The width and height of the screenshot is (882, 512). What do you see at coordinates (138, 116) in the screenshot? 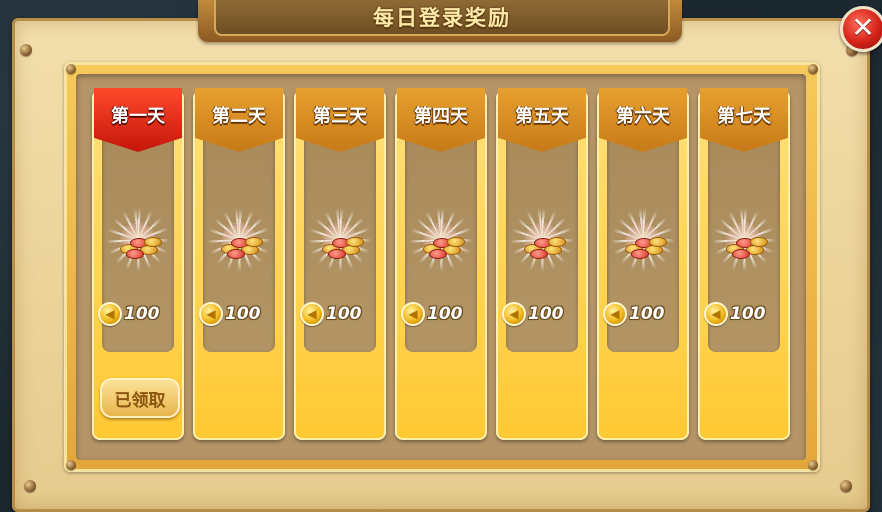
I see `day-label: 第一天` at bounding box center [138, 116].